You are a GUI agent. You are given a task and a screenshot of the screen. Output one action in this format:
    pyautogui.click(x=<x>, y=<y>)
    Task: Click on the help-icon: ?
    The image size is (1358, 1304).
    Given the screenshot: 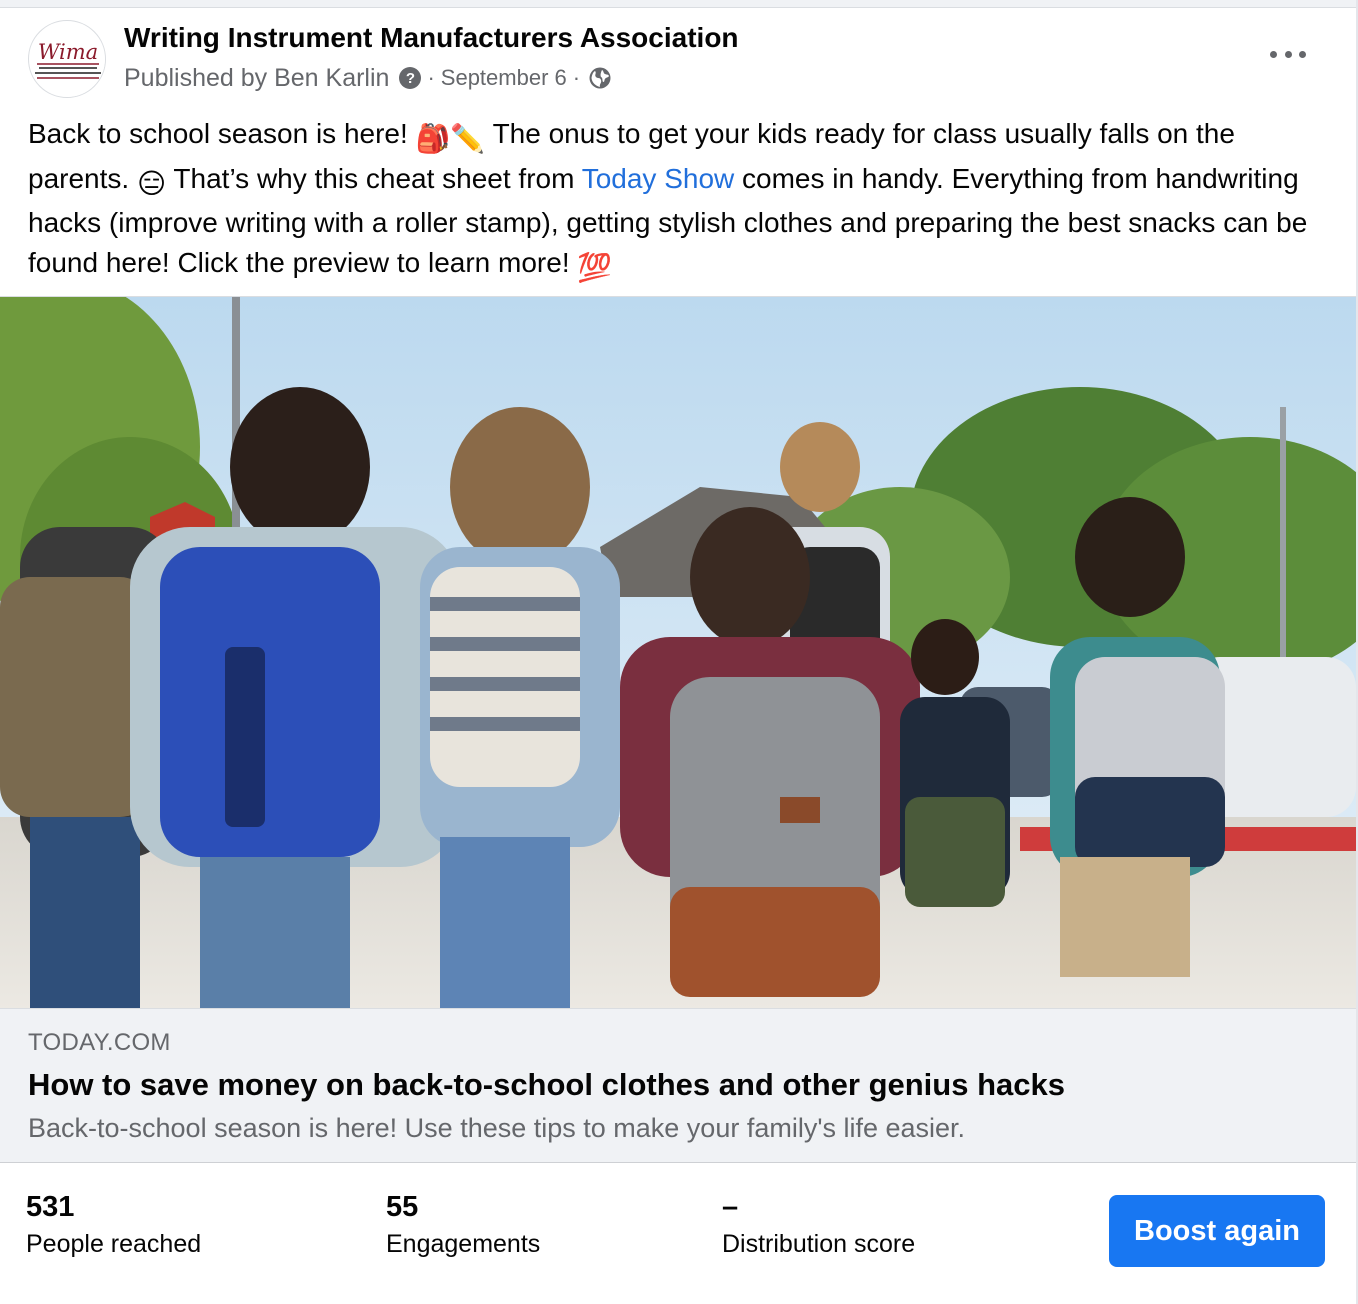 What is the action you would take?
    pyautogui.click(x=410, y=78)
    